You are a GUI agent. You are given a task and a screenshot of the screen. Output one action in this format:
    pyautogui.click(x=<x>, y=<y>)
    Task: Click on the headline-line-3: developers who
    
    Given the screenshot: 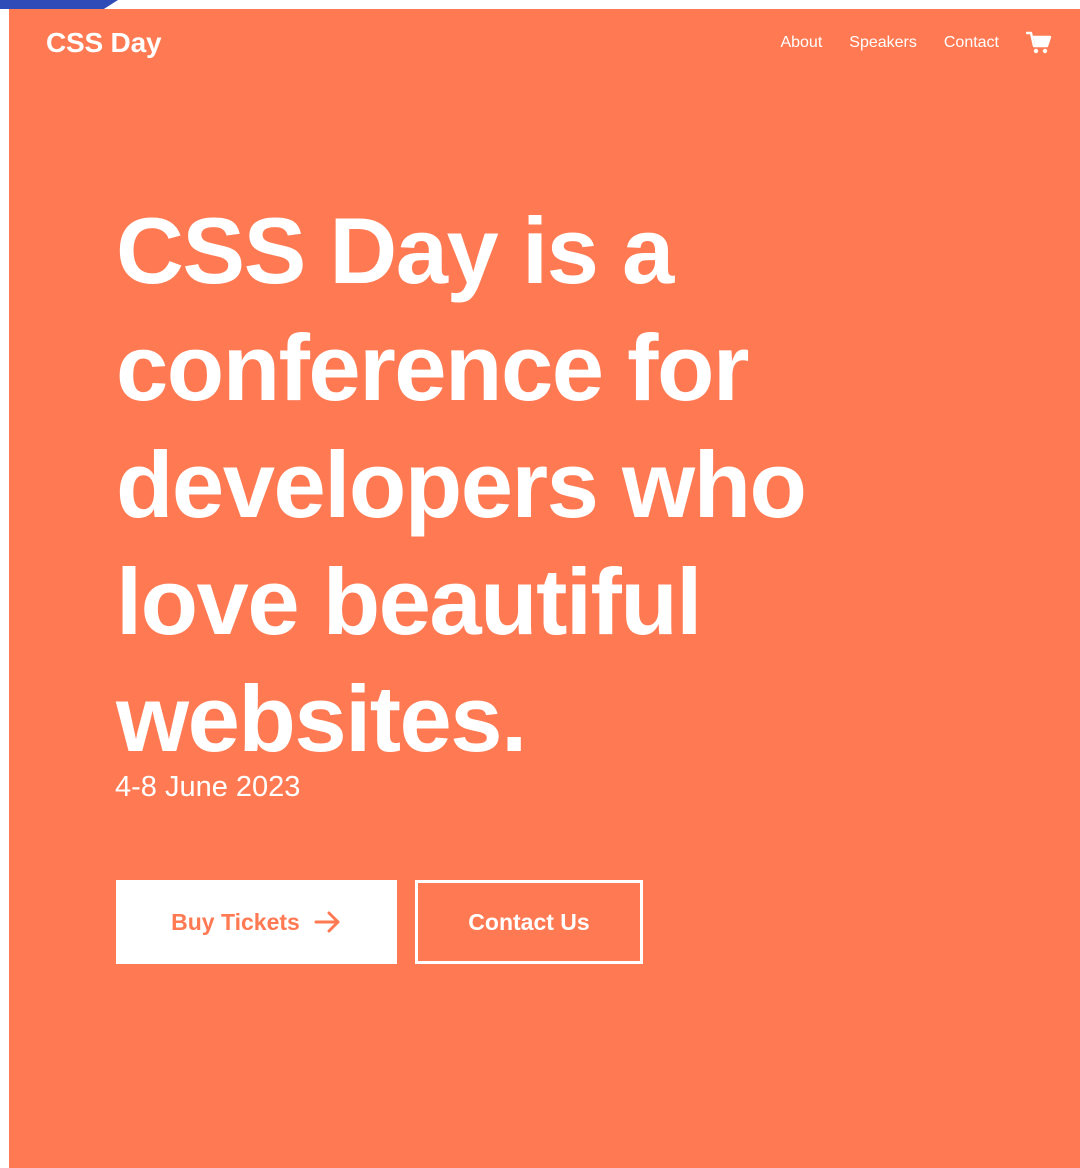 What is the action you would take?
    pyautogui.click(x=461, y=484)
    